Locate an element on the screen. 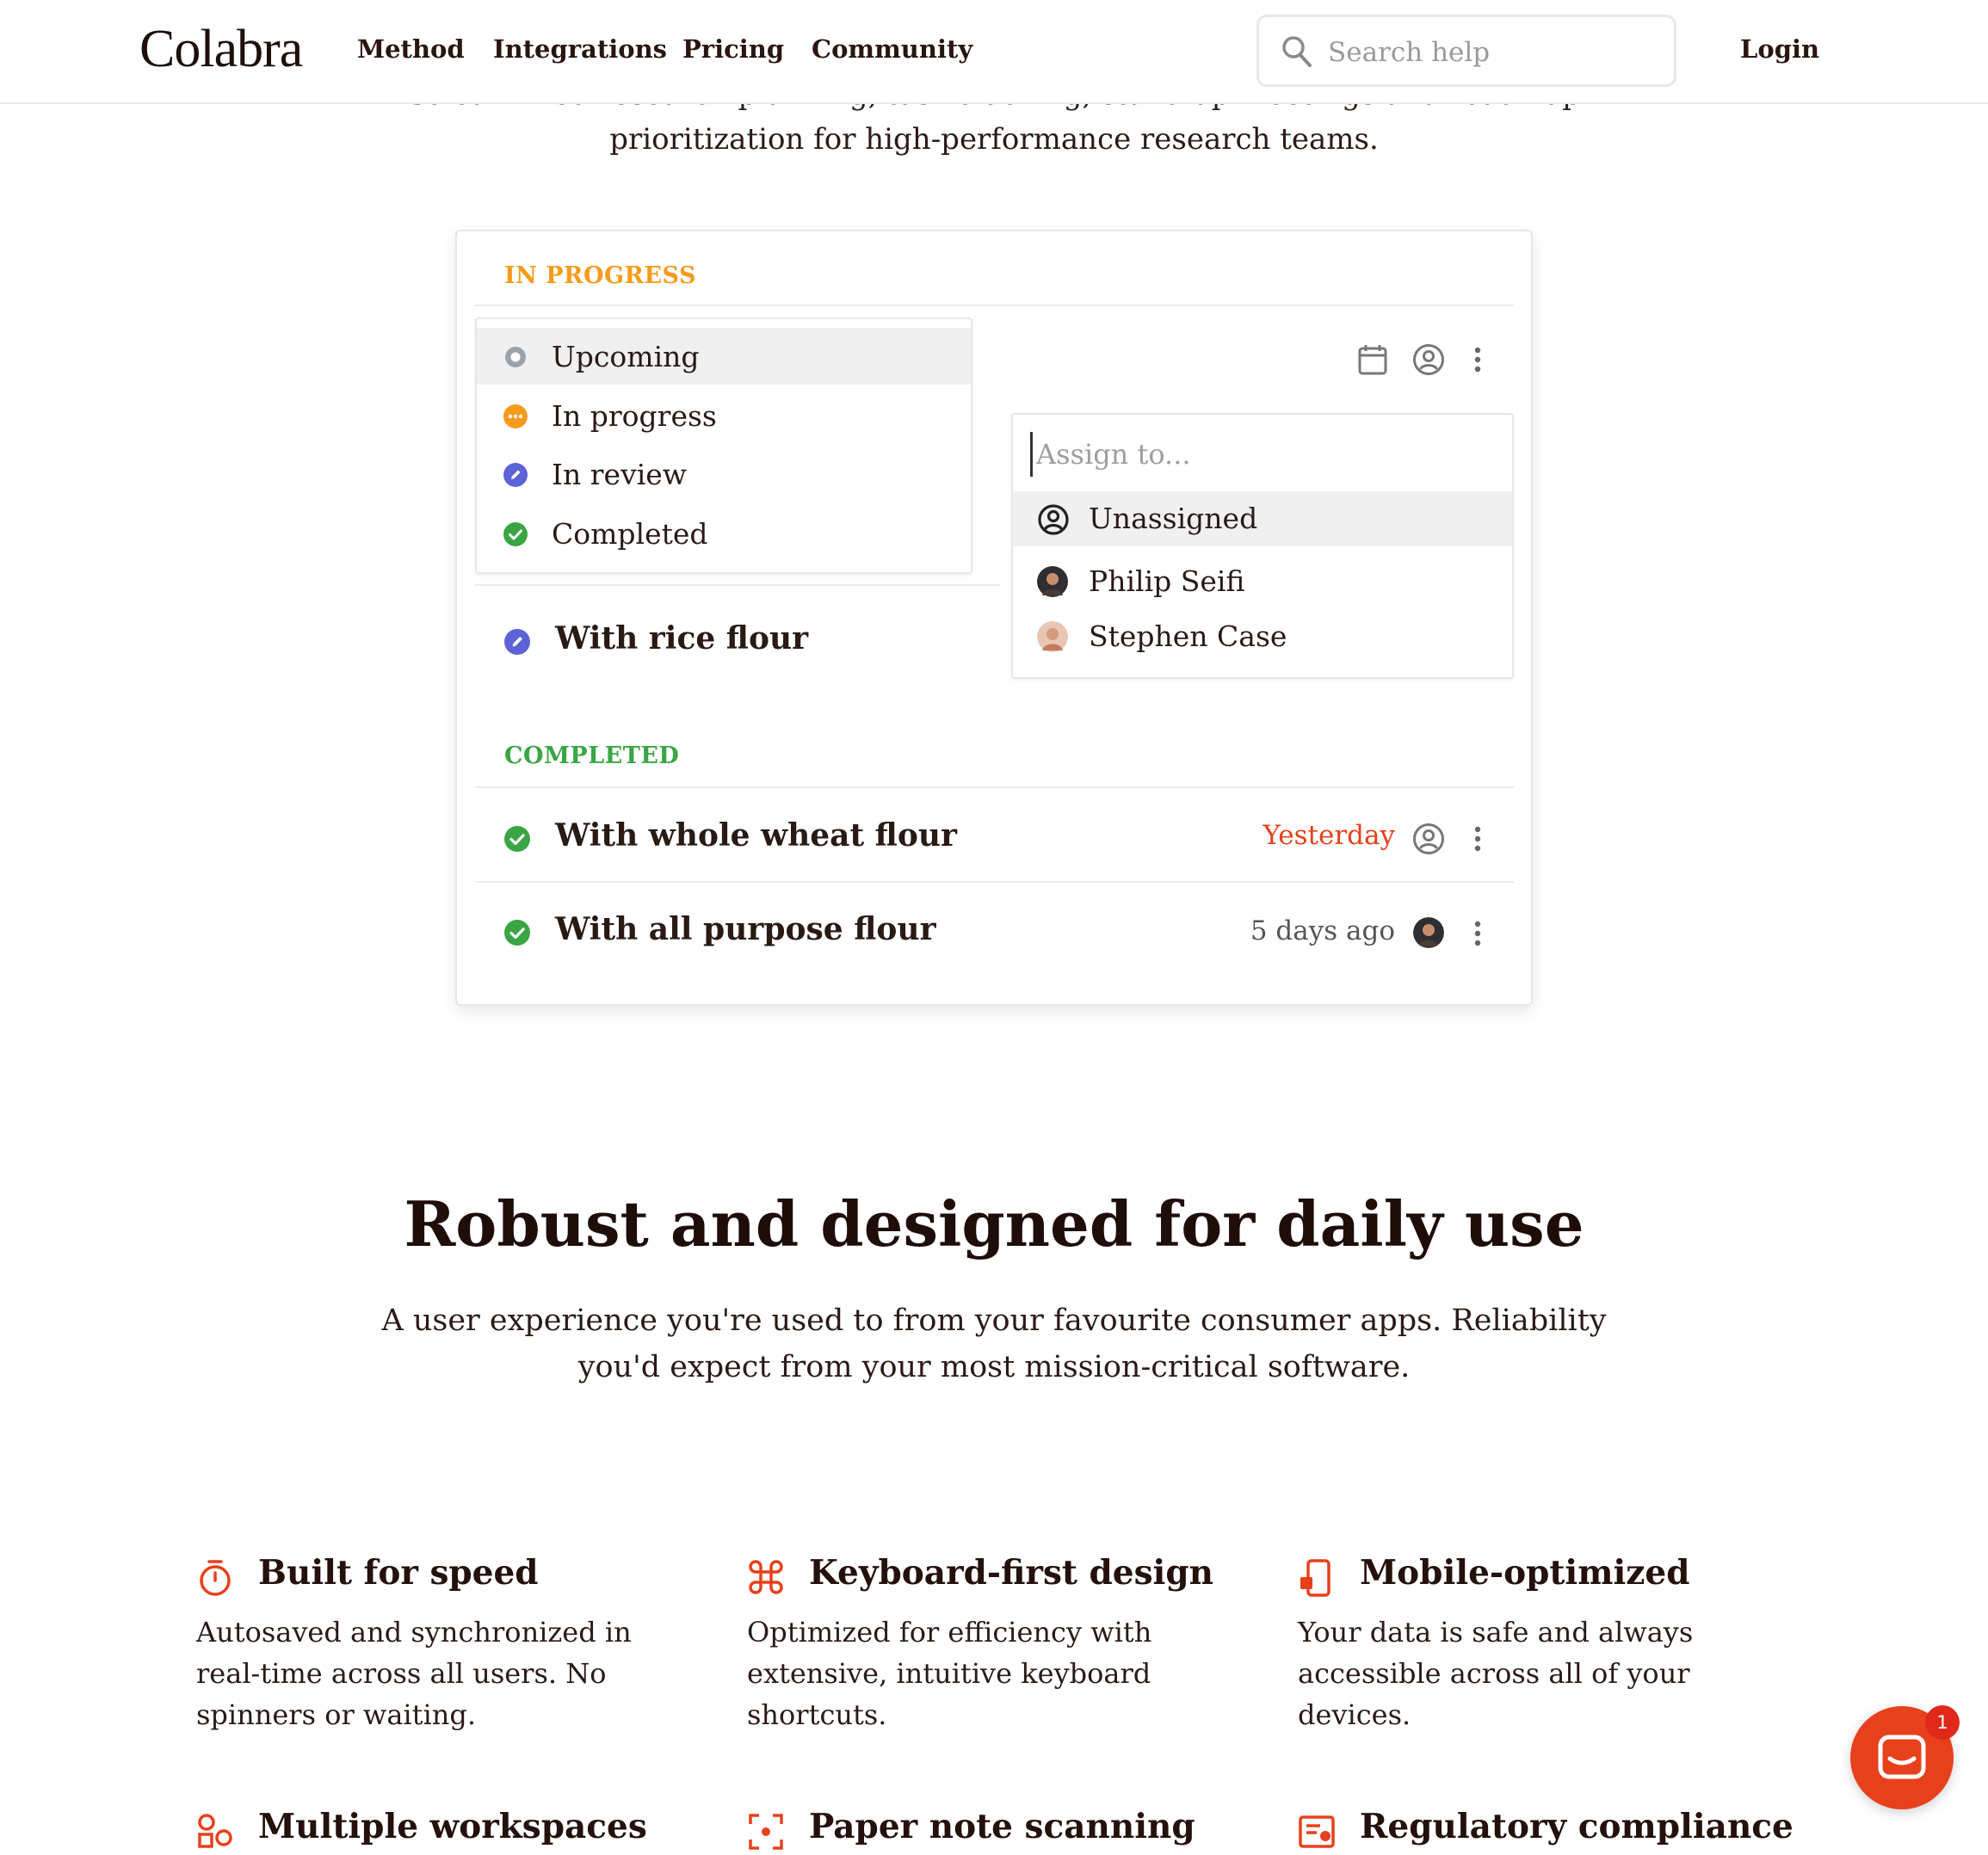  assign-to-input is located at coordinates (1257, 454).